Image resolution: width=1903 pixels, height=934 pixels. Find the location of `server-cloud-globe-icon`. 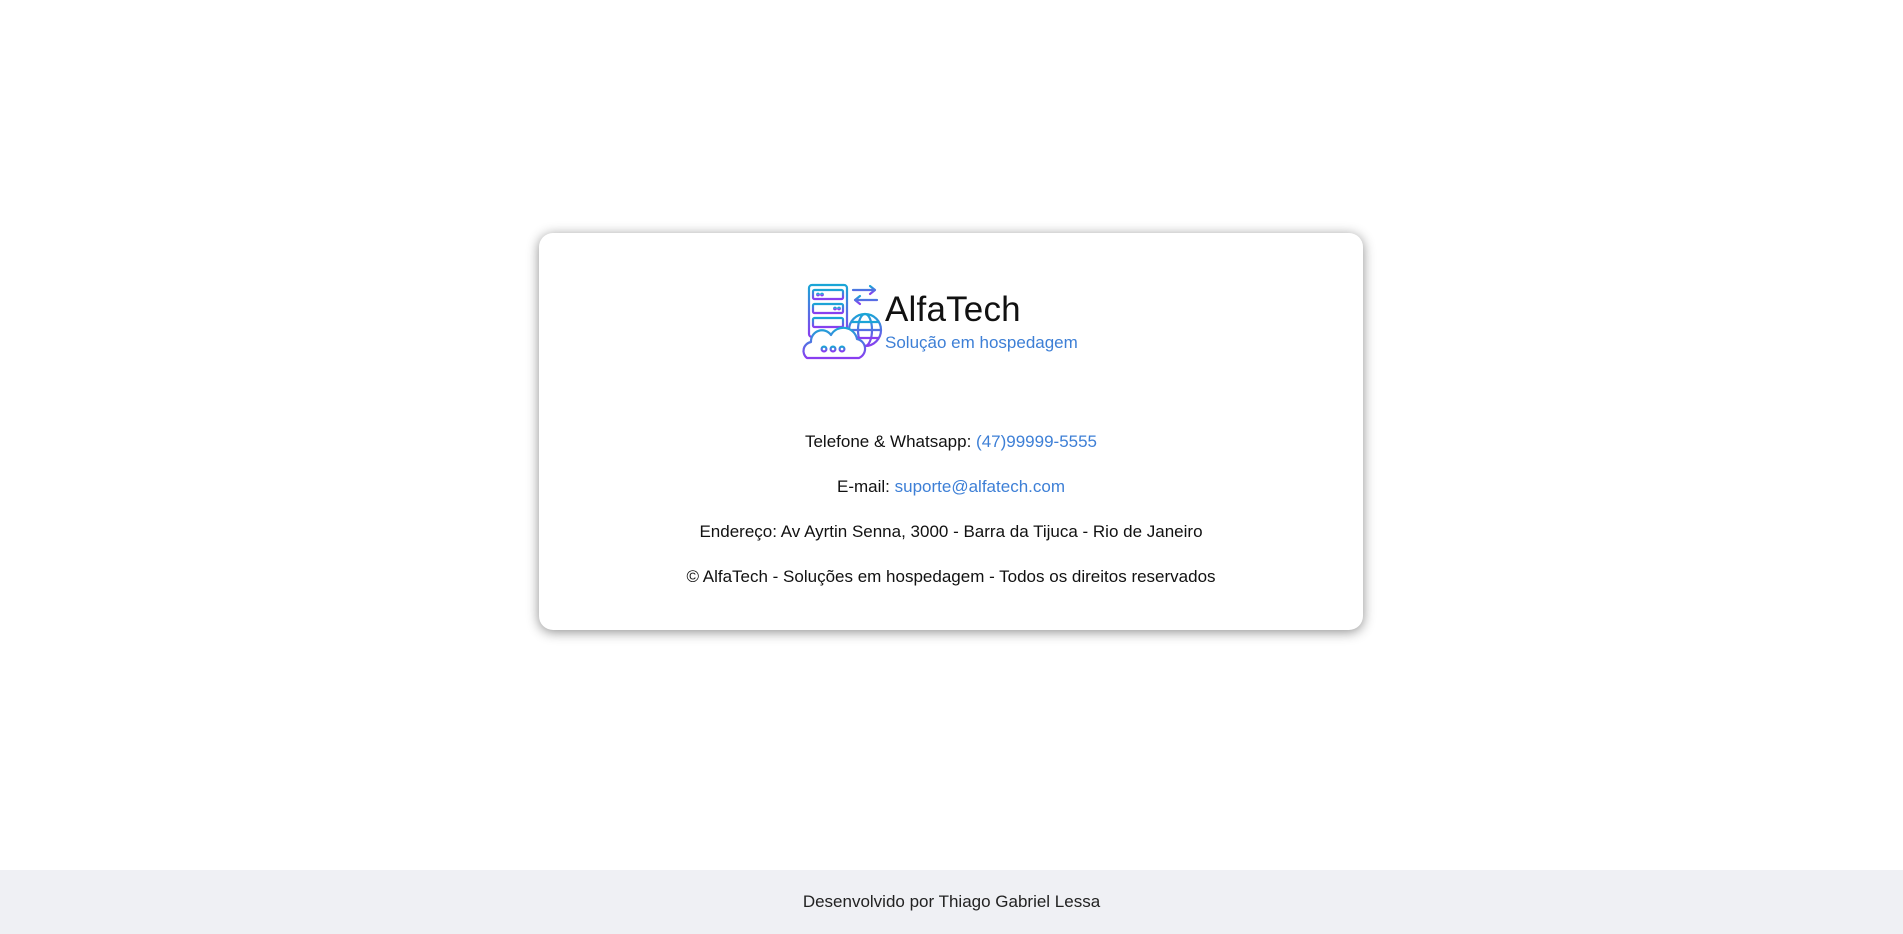

server-cloud-globe-icon is located at coordinates (842, 321).